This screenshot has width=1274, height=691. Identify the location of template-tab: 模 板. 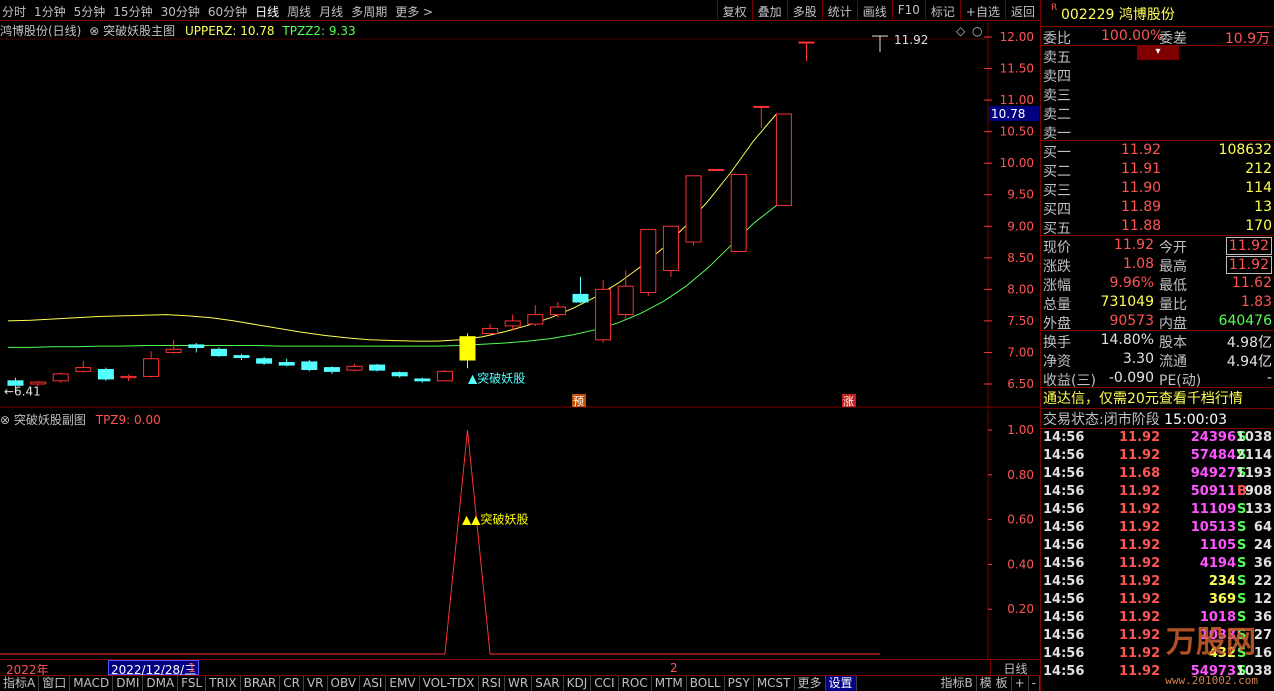
(994, 683).